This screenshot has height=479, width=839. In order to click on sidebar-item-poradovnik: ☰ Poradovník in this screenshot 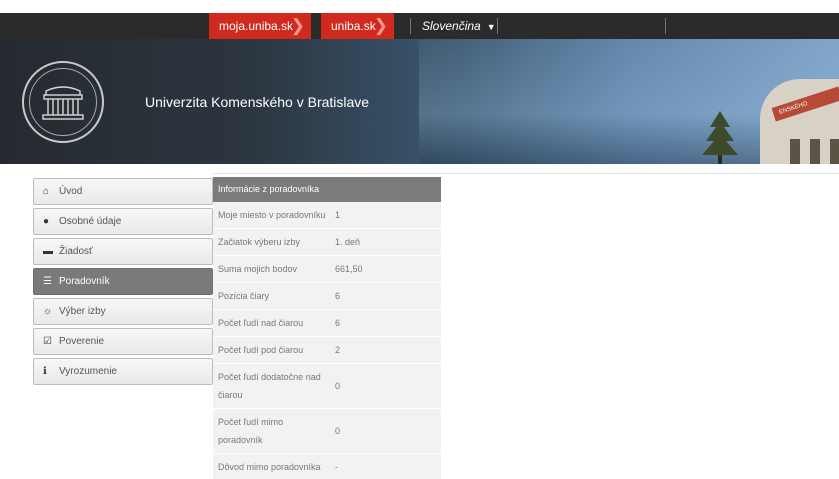, I will do `click(123, 281)`.